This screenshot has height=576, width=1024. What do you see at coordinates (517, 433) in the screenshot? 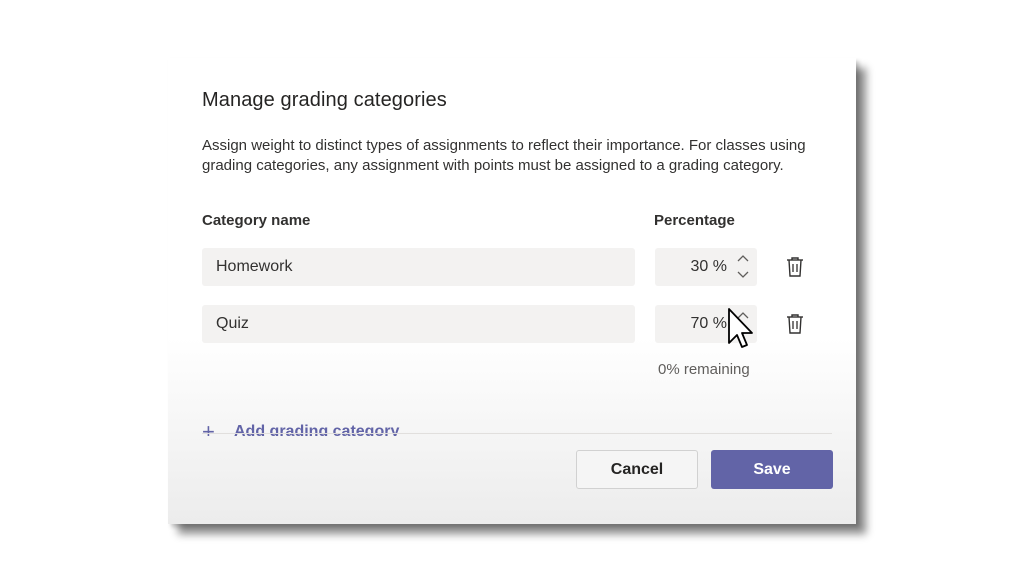
I see `divider` at bounding box center [517, 433].